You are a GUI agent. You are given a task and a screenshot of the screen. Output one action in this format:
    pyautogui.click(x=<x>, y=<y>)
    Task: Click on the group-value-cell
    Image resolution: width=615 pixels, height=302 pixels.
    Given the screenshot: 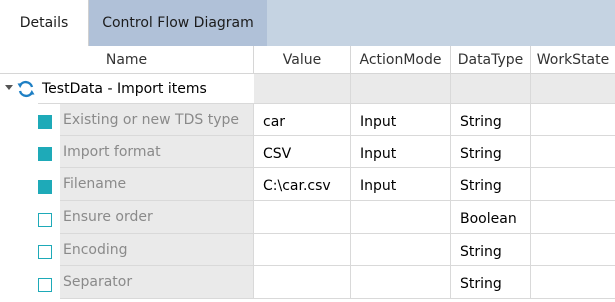 What is the action you would take?
    pyautogui.click(x=302, y=89)
    